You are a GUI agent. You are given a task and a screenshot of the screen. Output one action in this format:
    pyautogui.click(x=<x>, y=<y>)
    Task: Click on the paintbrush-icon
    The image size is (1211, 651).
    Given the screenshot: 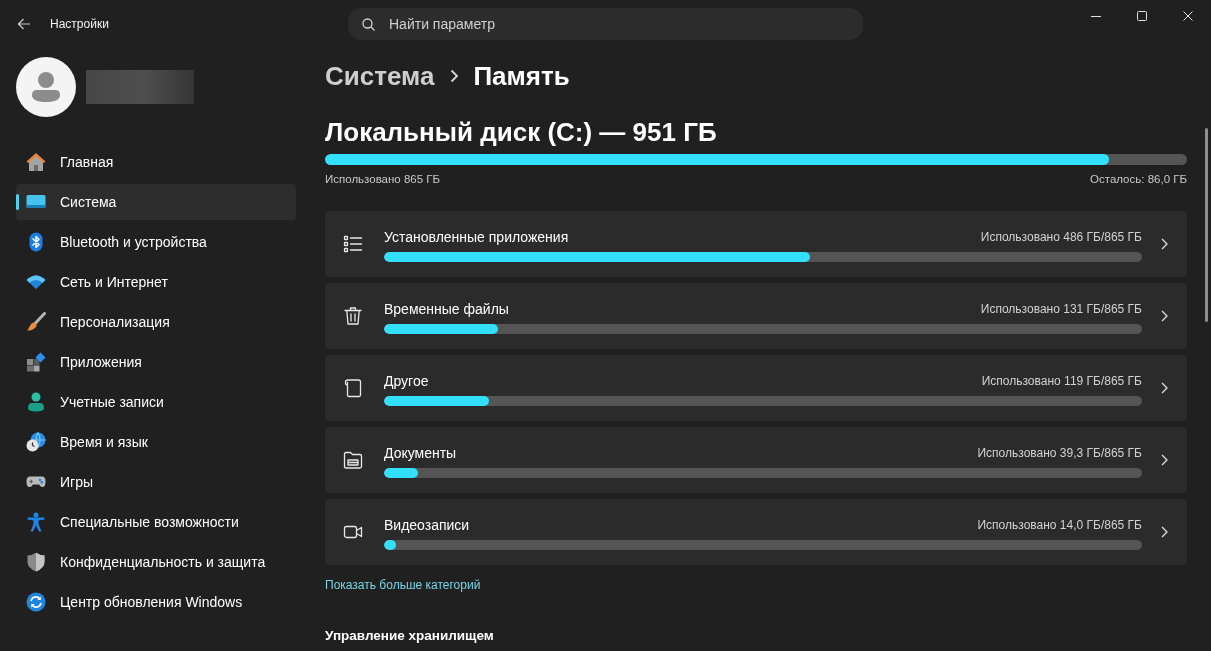 What is the action you would take?
    pyautogui.click(x=36, y=322)
    